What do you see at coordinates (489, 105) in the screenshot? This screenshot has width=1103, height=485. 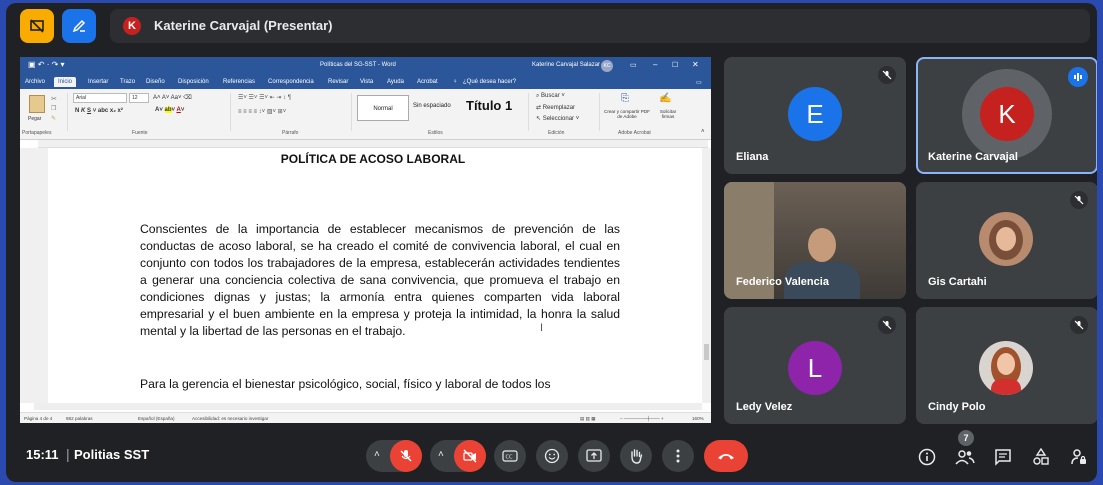 I see `style-title1: Título 1` at bounding box center [489, 105].